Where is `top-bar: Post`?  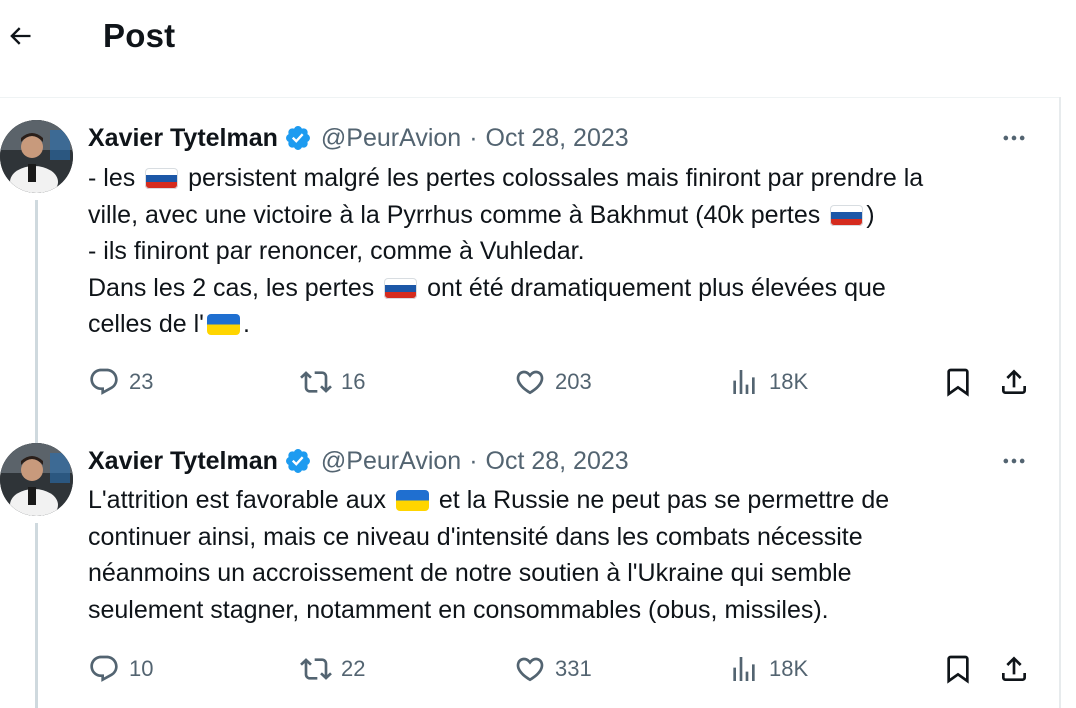 top-bar: Post is located at coordinates (530, 49).